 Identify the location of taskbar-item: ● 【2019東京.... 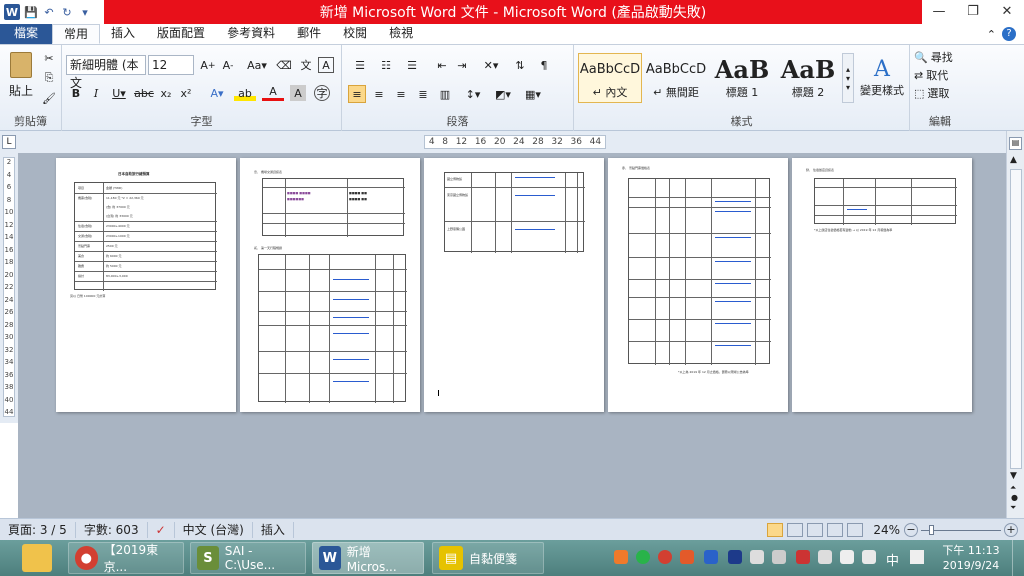
(126, 558).